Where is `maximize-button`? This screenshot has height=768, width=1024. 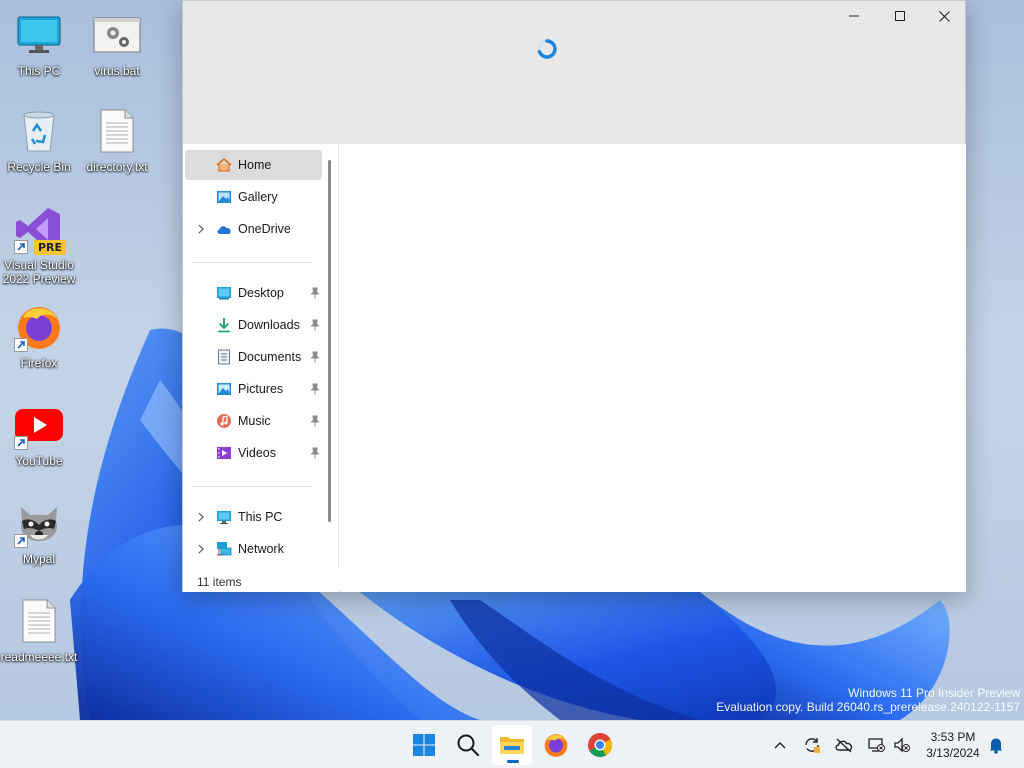
maximize-button is located at coordinates (900, 16).